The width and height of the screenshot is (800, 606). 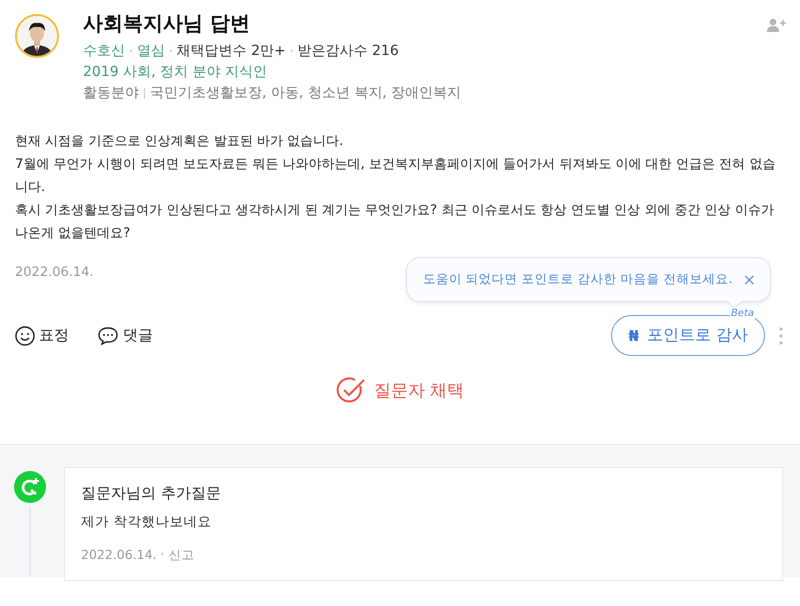 I want to click on close-button: ×, so click(x=749, y=279).